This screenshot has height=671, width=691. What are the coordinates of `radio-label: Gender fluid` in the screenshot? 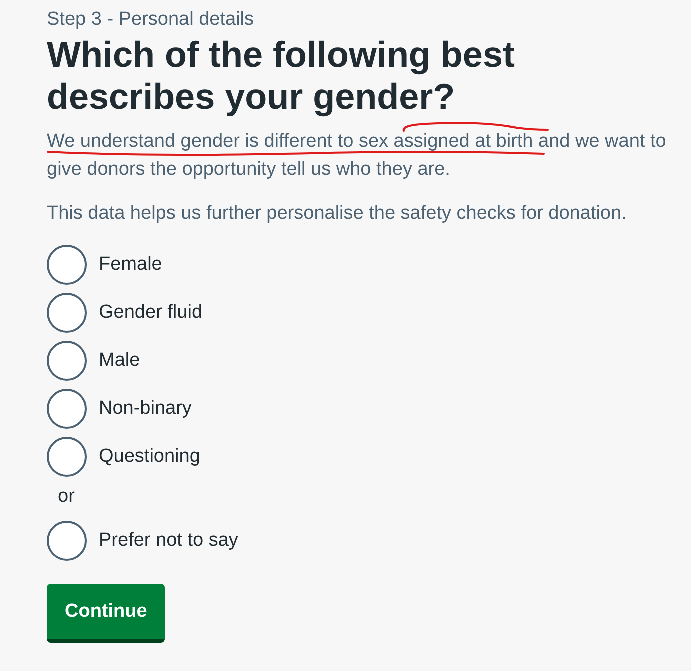 It's located at (151, 313).